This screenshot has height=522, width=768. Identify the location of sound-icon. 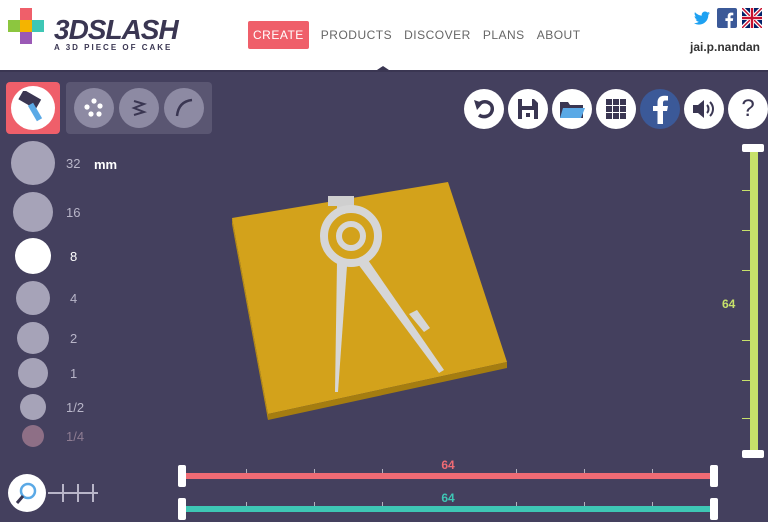
(703, 109).